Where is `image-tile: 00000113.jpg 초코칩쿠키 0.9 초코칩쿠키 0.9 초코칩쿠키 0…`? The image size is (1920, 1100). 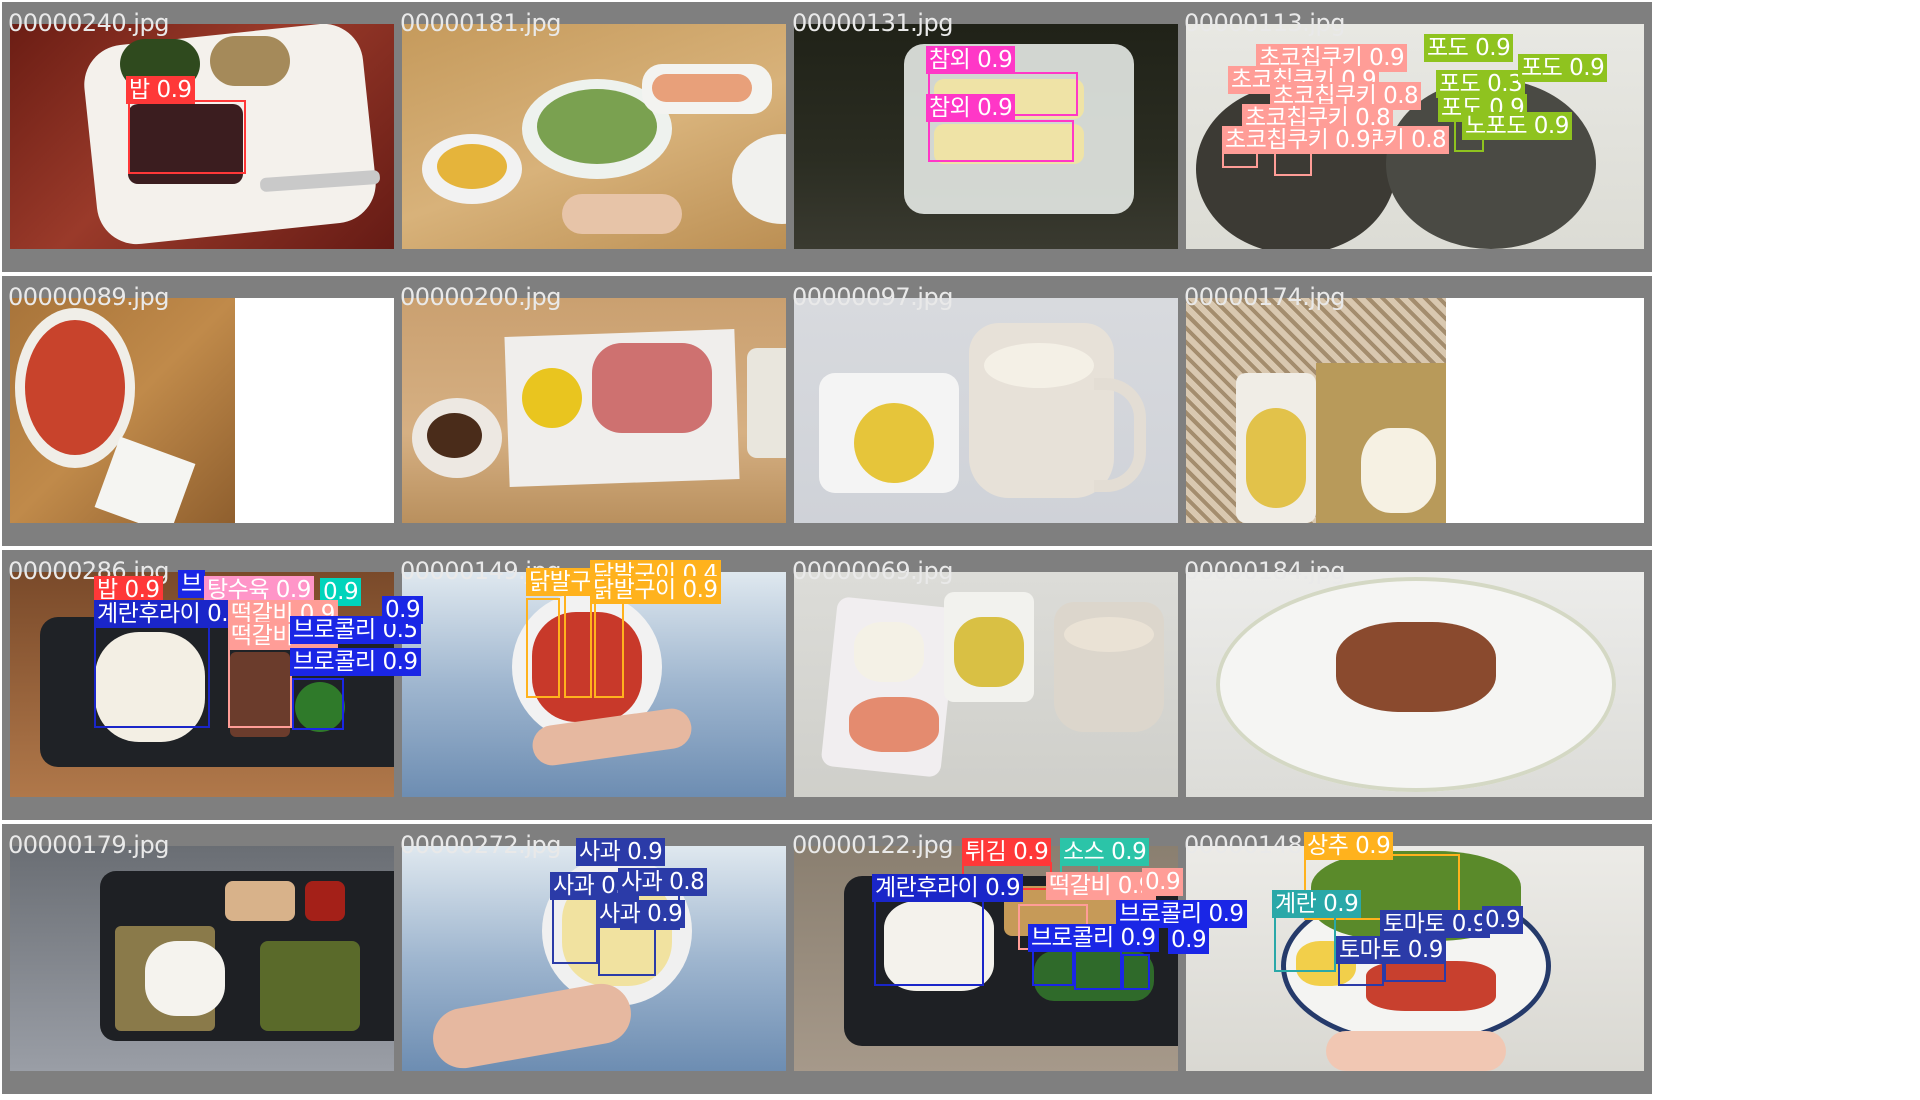 image-tile: 00000113.jpg 초코칩쿠키 0.9 초코칩쿠키 0.9 초코칩쿠키 0… is located at coordinates (1415, 137).